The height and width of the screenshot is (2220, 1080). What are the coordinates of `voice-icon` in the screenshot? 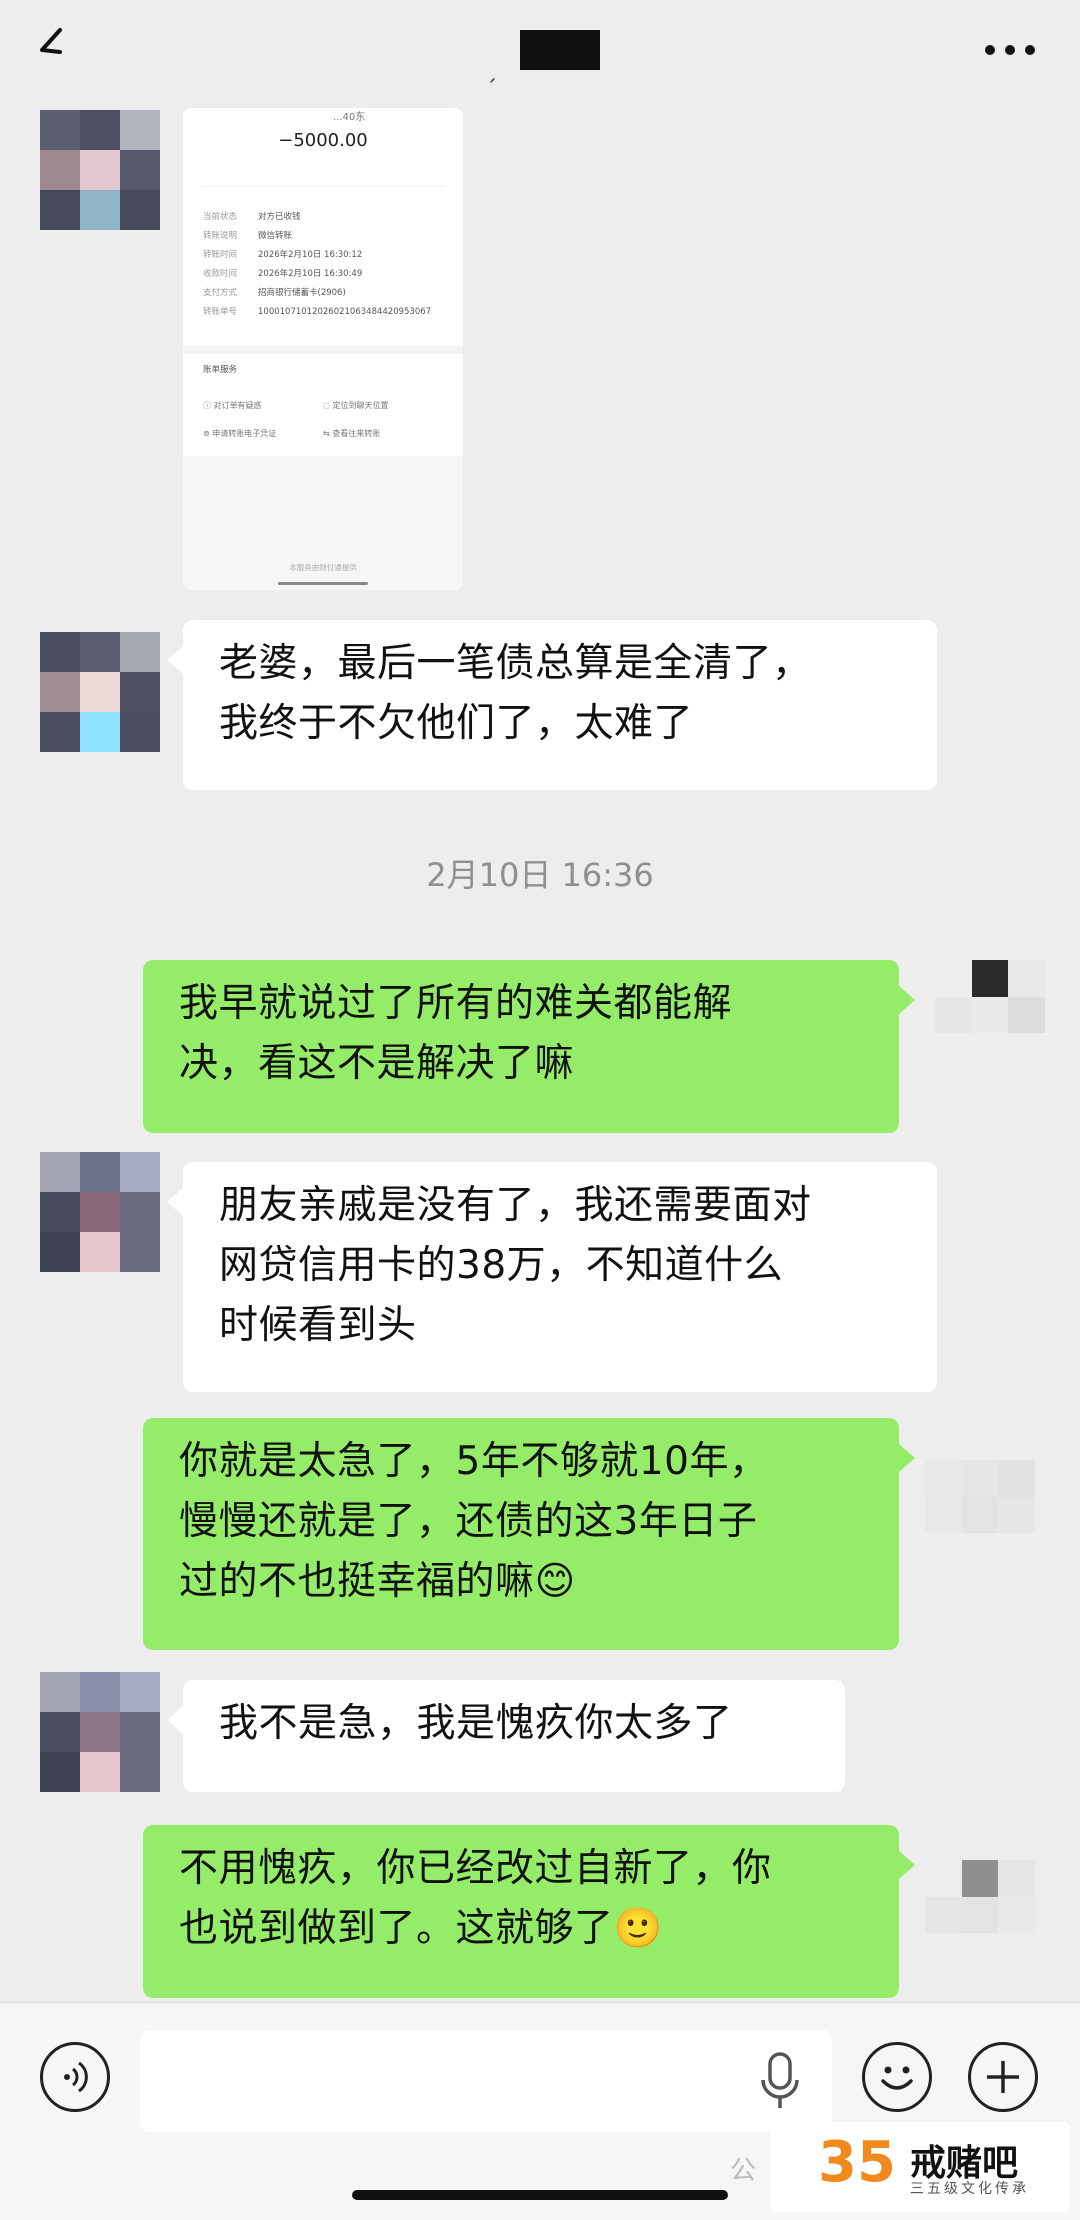 It's located at (75, 2077).